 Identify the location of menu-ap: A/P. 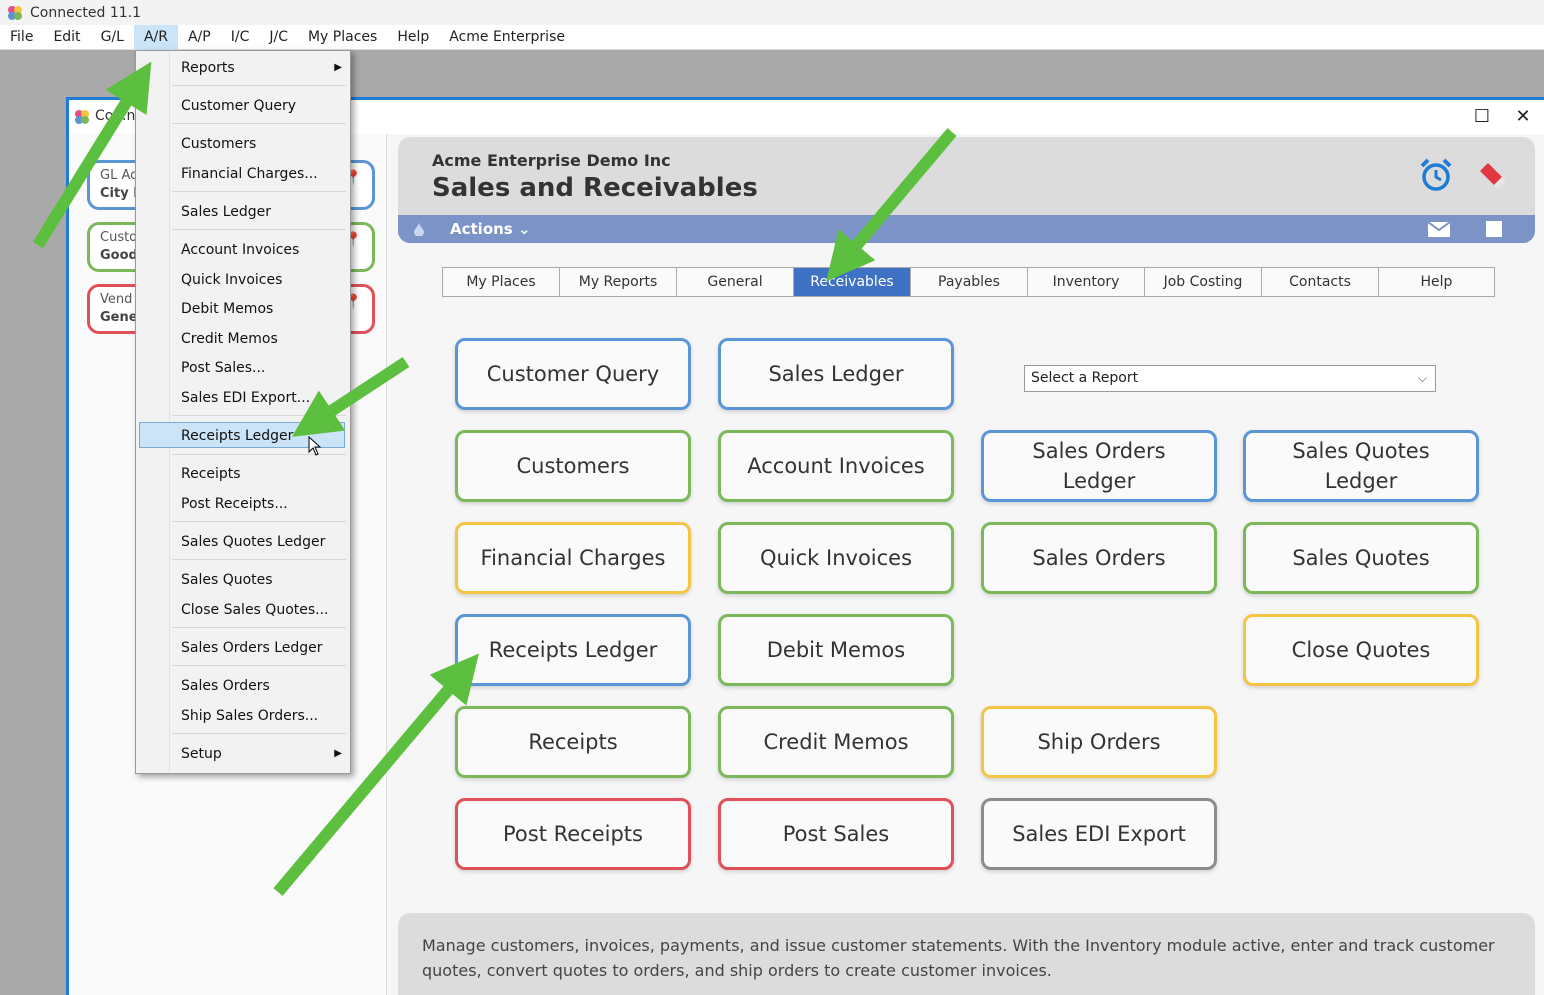
(199, 37).